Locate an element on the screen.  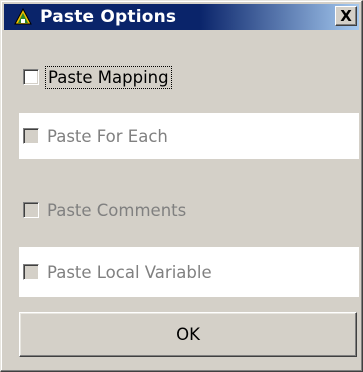
close-icon: X is located at coordinates (346, 15).